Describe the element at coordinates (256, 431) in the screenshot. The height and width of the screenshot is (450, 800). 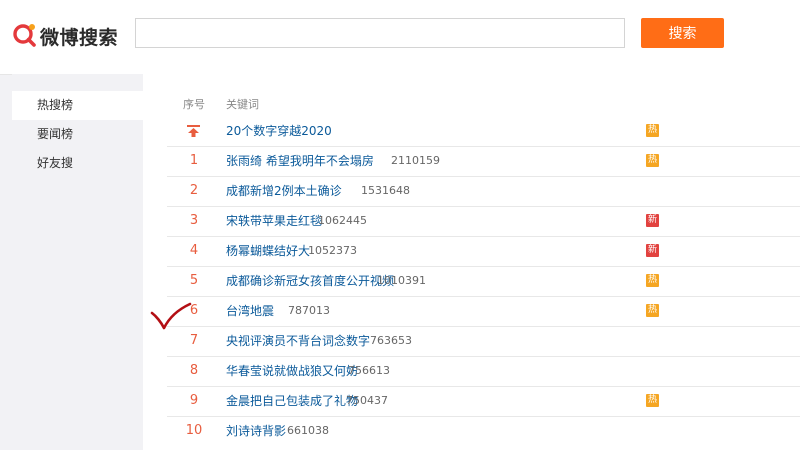
I see `keyword-link: 刘诗诗背影` at that location.